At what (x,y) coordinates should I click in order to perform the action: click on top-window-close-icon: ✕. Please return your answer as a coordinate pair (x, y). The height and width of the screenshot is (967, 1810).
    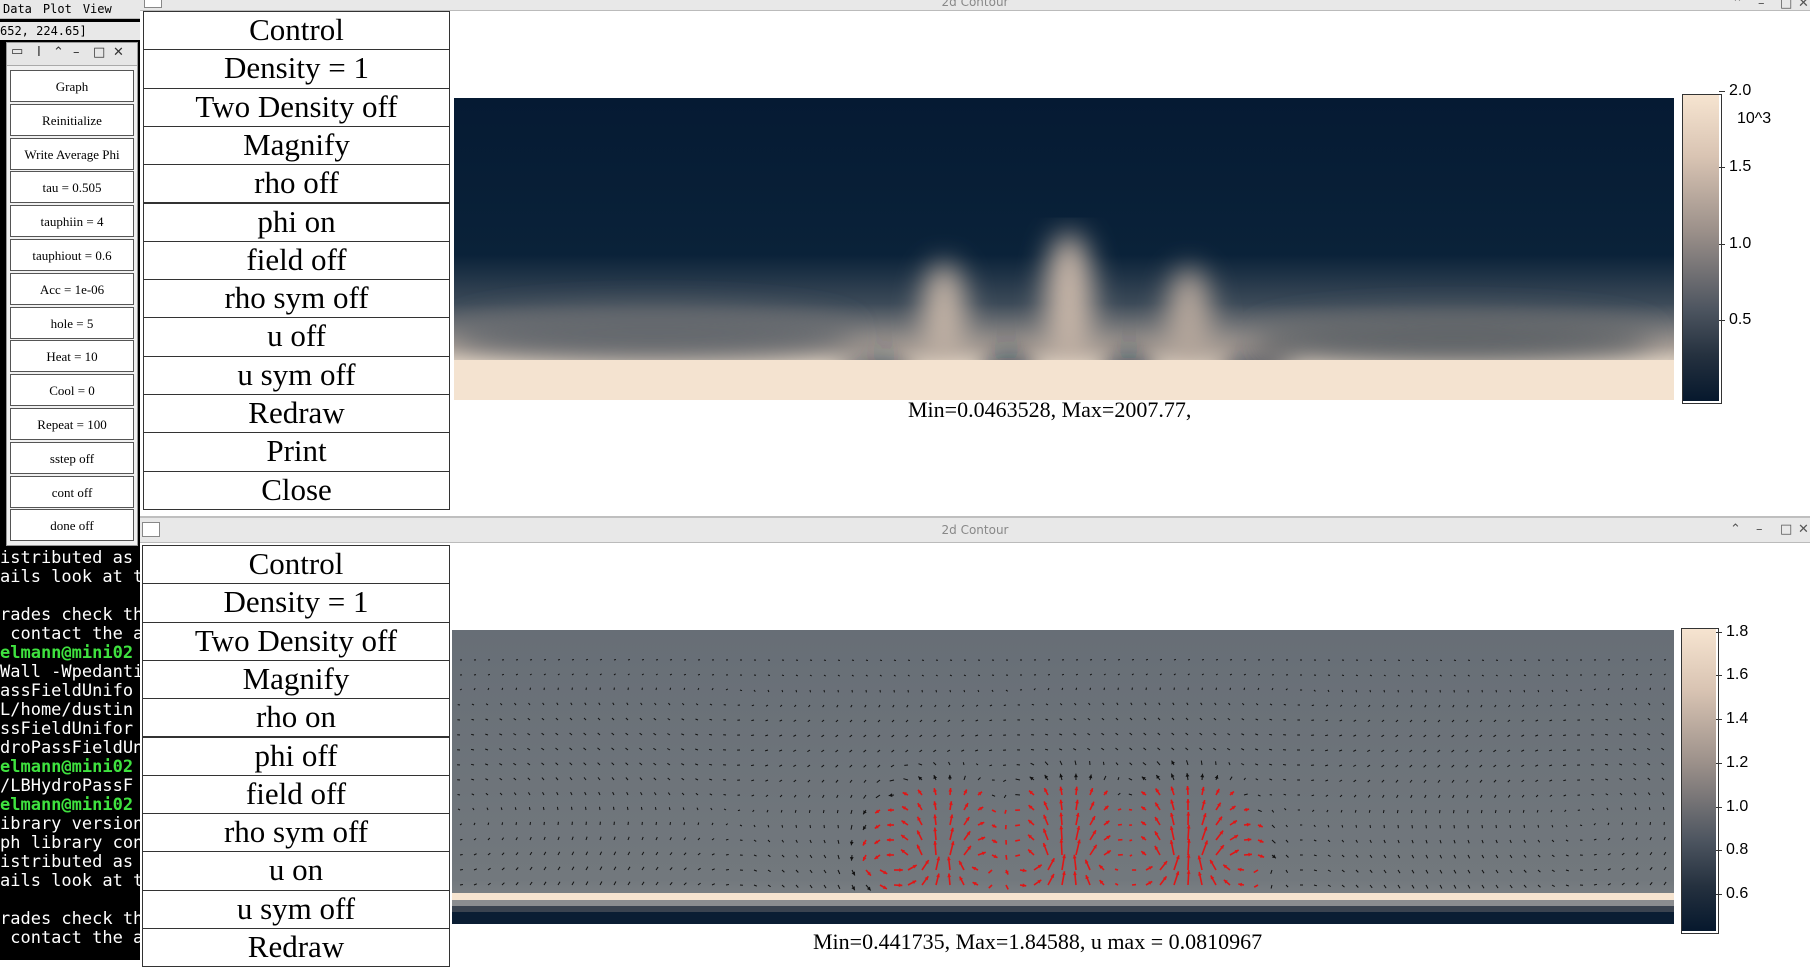
    Looking at the image, I should click on (1803, 5).